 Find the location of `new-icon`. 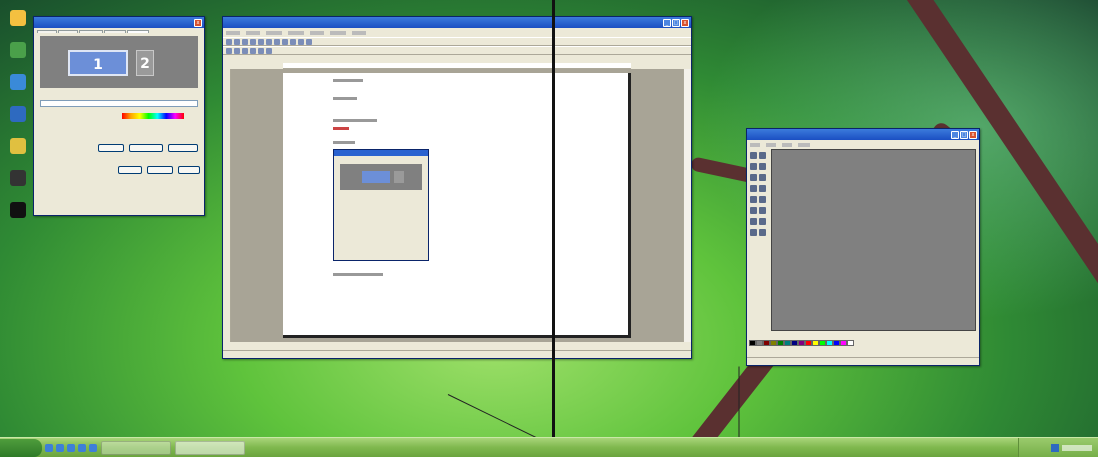

new-icon is located at coordinates (229, 41).